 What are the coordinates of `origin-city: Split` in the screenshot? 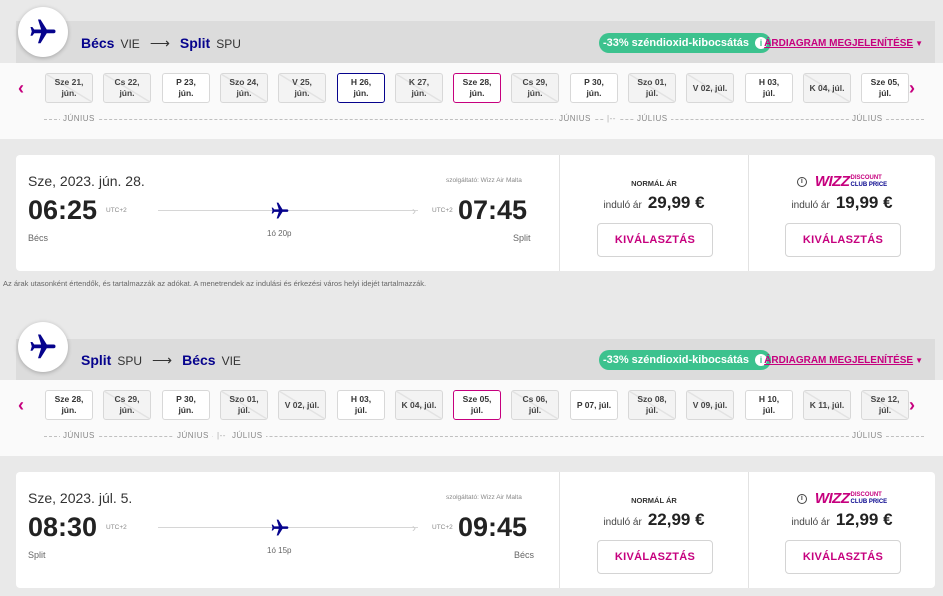 It's located at (96, 360).